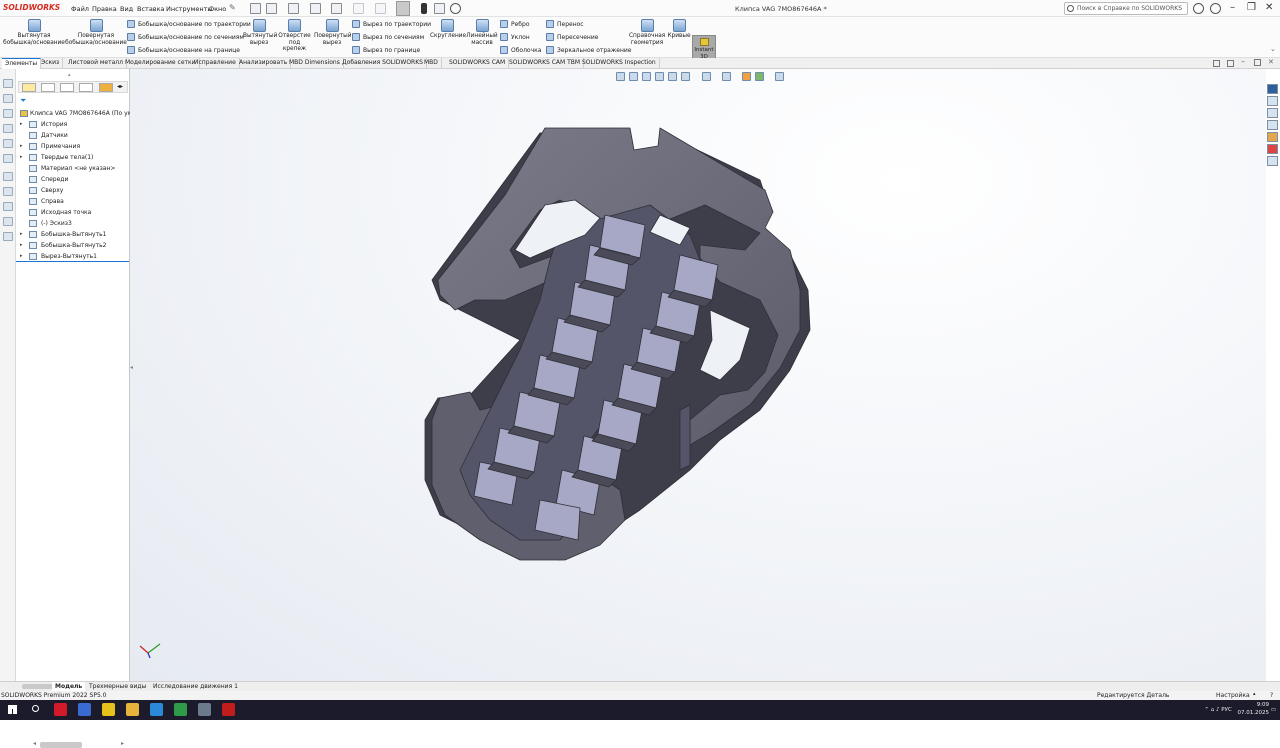 The image size is (1280, 748). Describe the element at coordinates (271, 8) in the screenshot. I see `new-document-icon` at that location.